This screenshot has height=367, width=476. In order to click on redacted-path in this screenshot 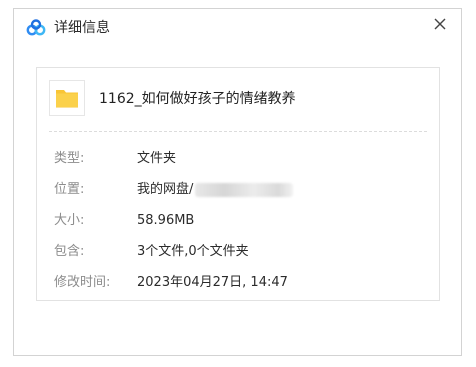, I will do `click(244, 189)`.